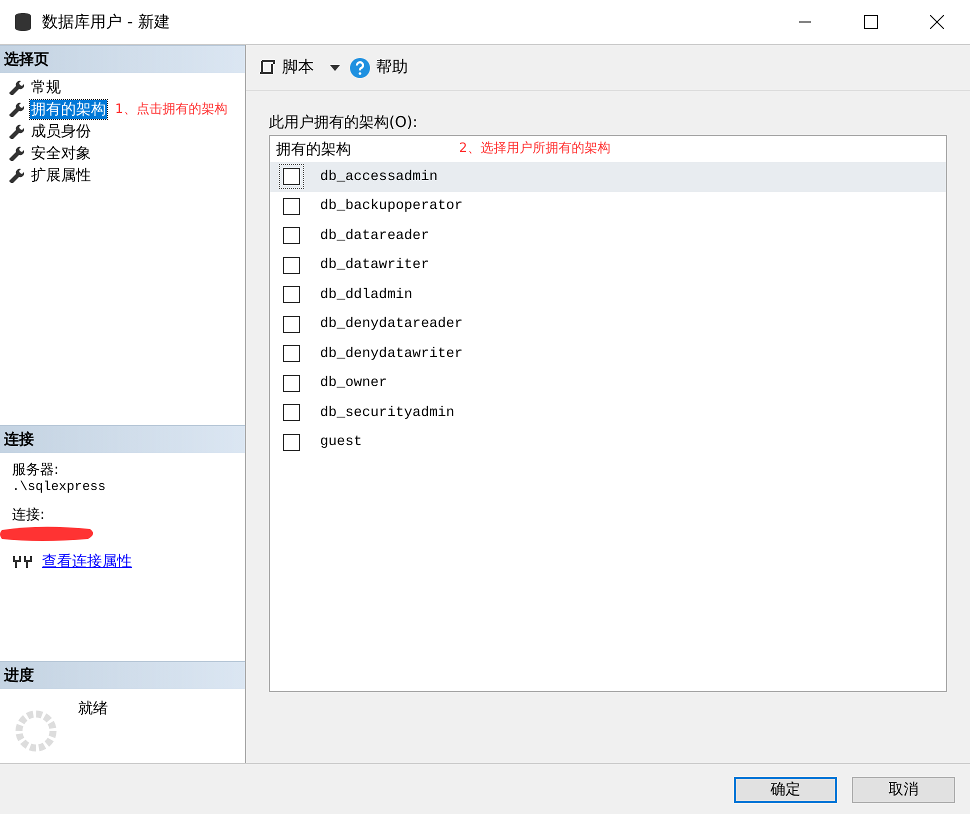  Describe the element at coordinates (87, 562) in the screenshot. I see `connection-properties-link: 查看连接属性` at that location.